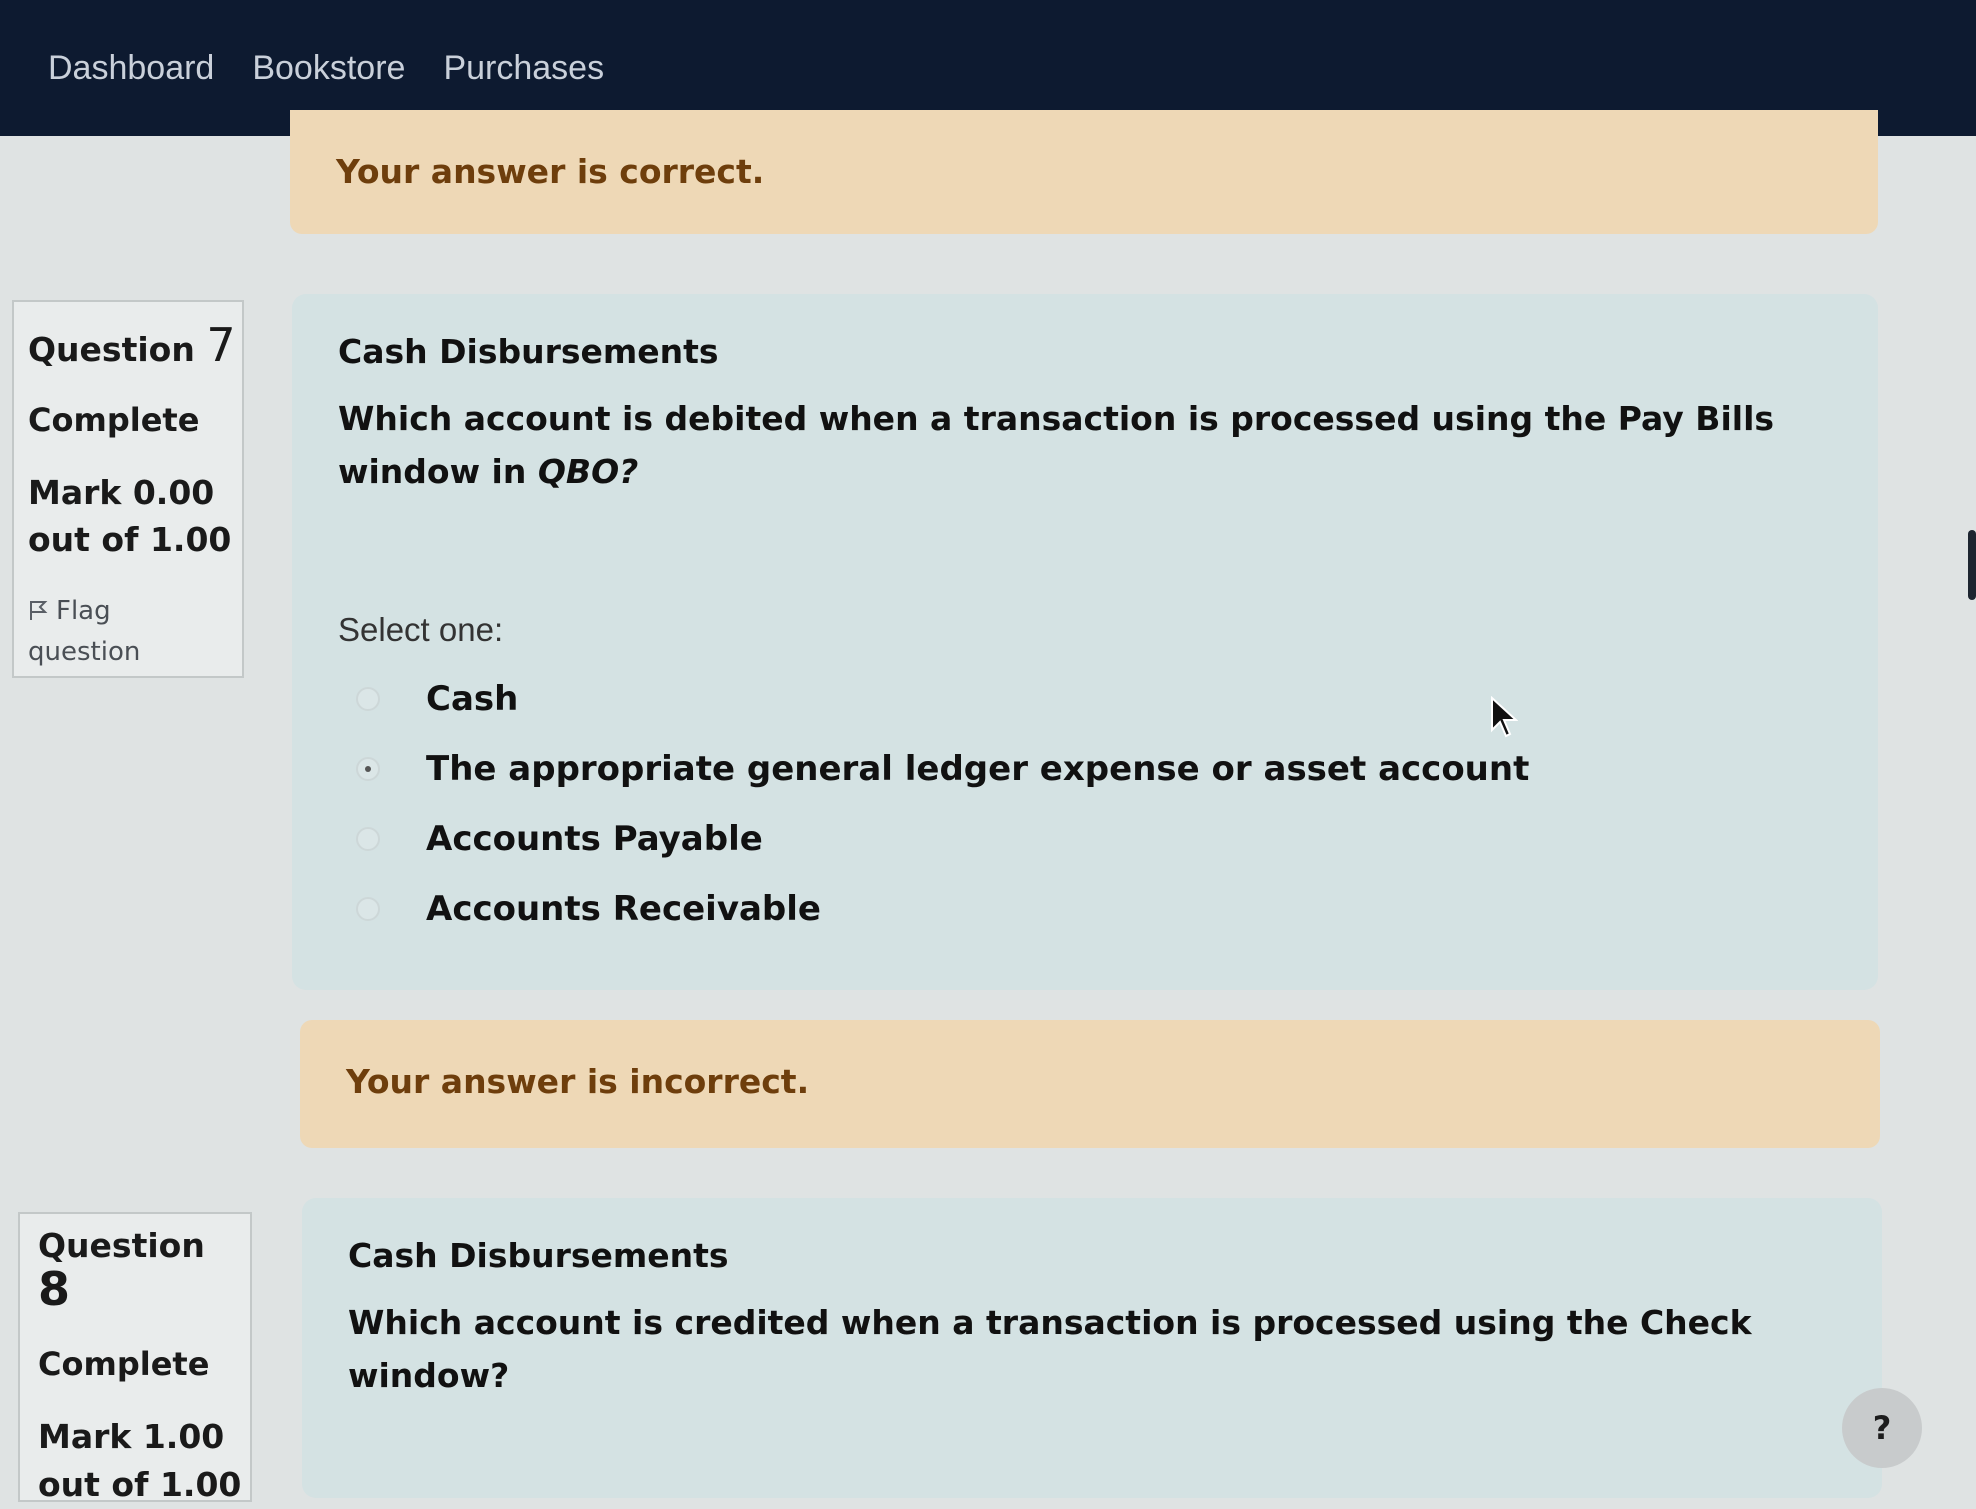  I want to click on nav-dashboard-link: Dashboard, so click(131, 68).